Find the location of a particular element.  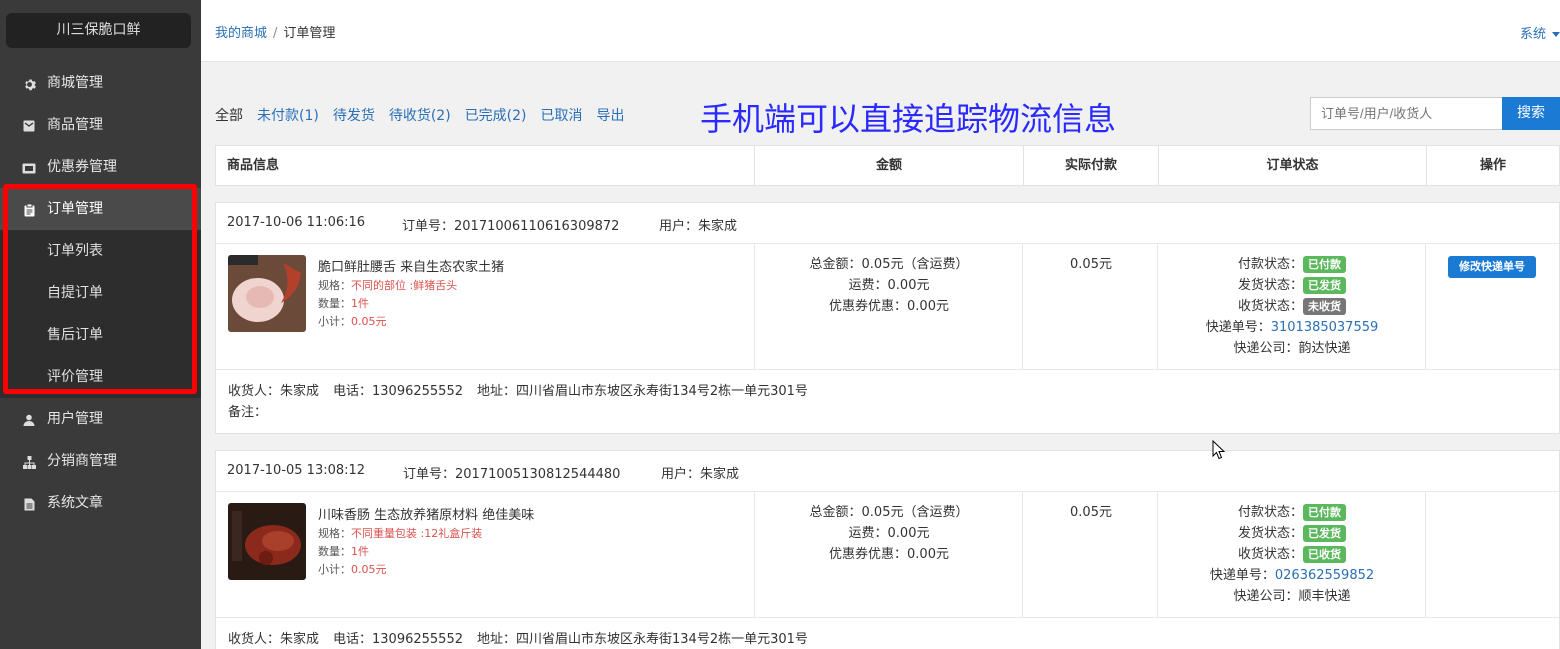

sidebar-sub-reviews: 评价管理 is located at coordinates (100, 377).